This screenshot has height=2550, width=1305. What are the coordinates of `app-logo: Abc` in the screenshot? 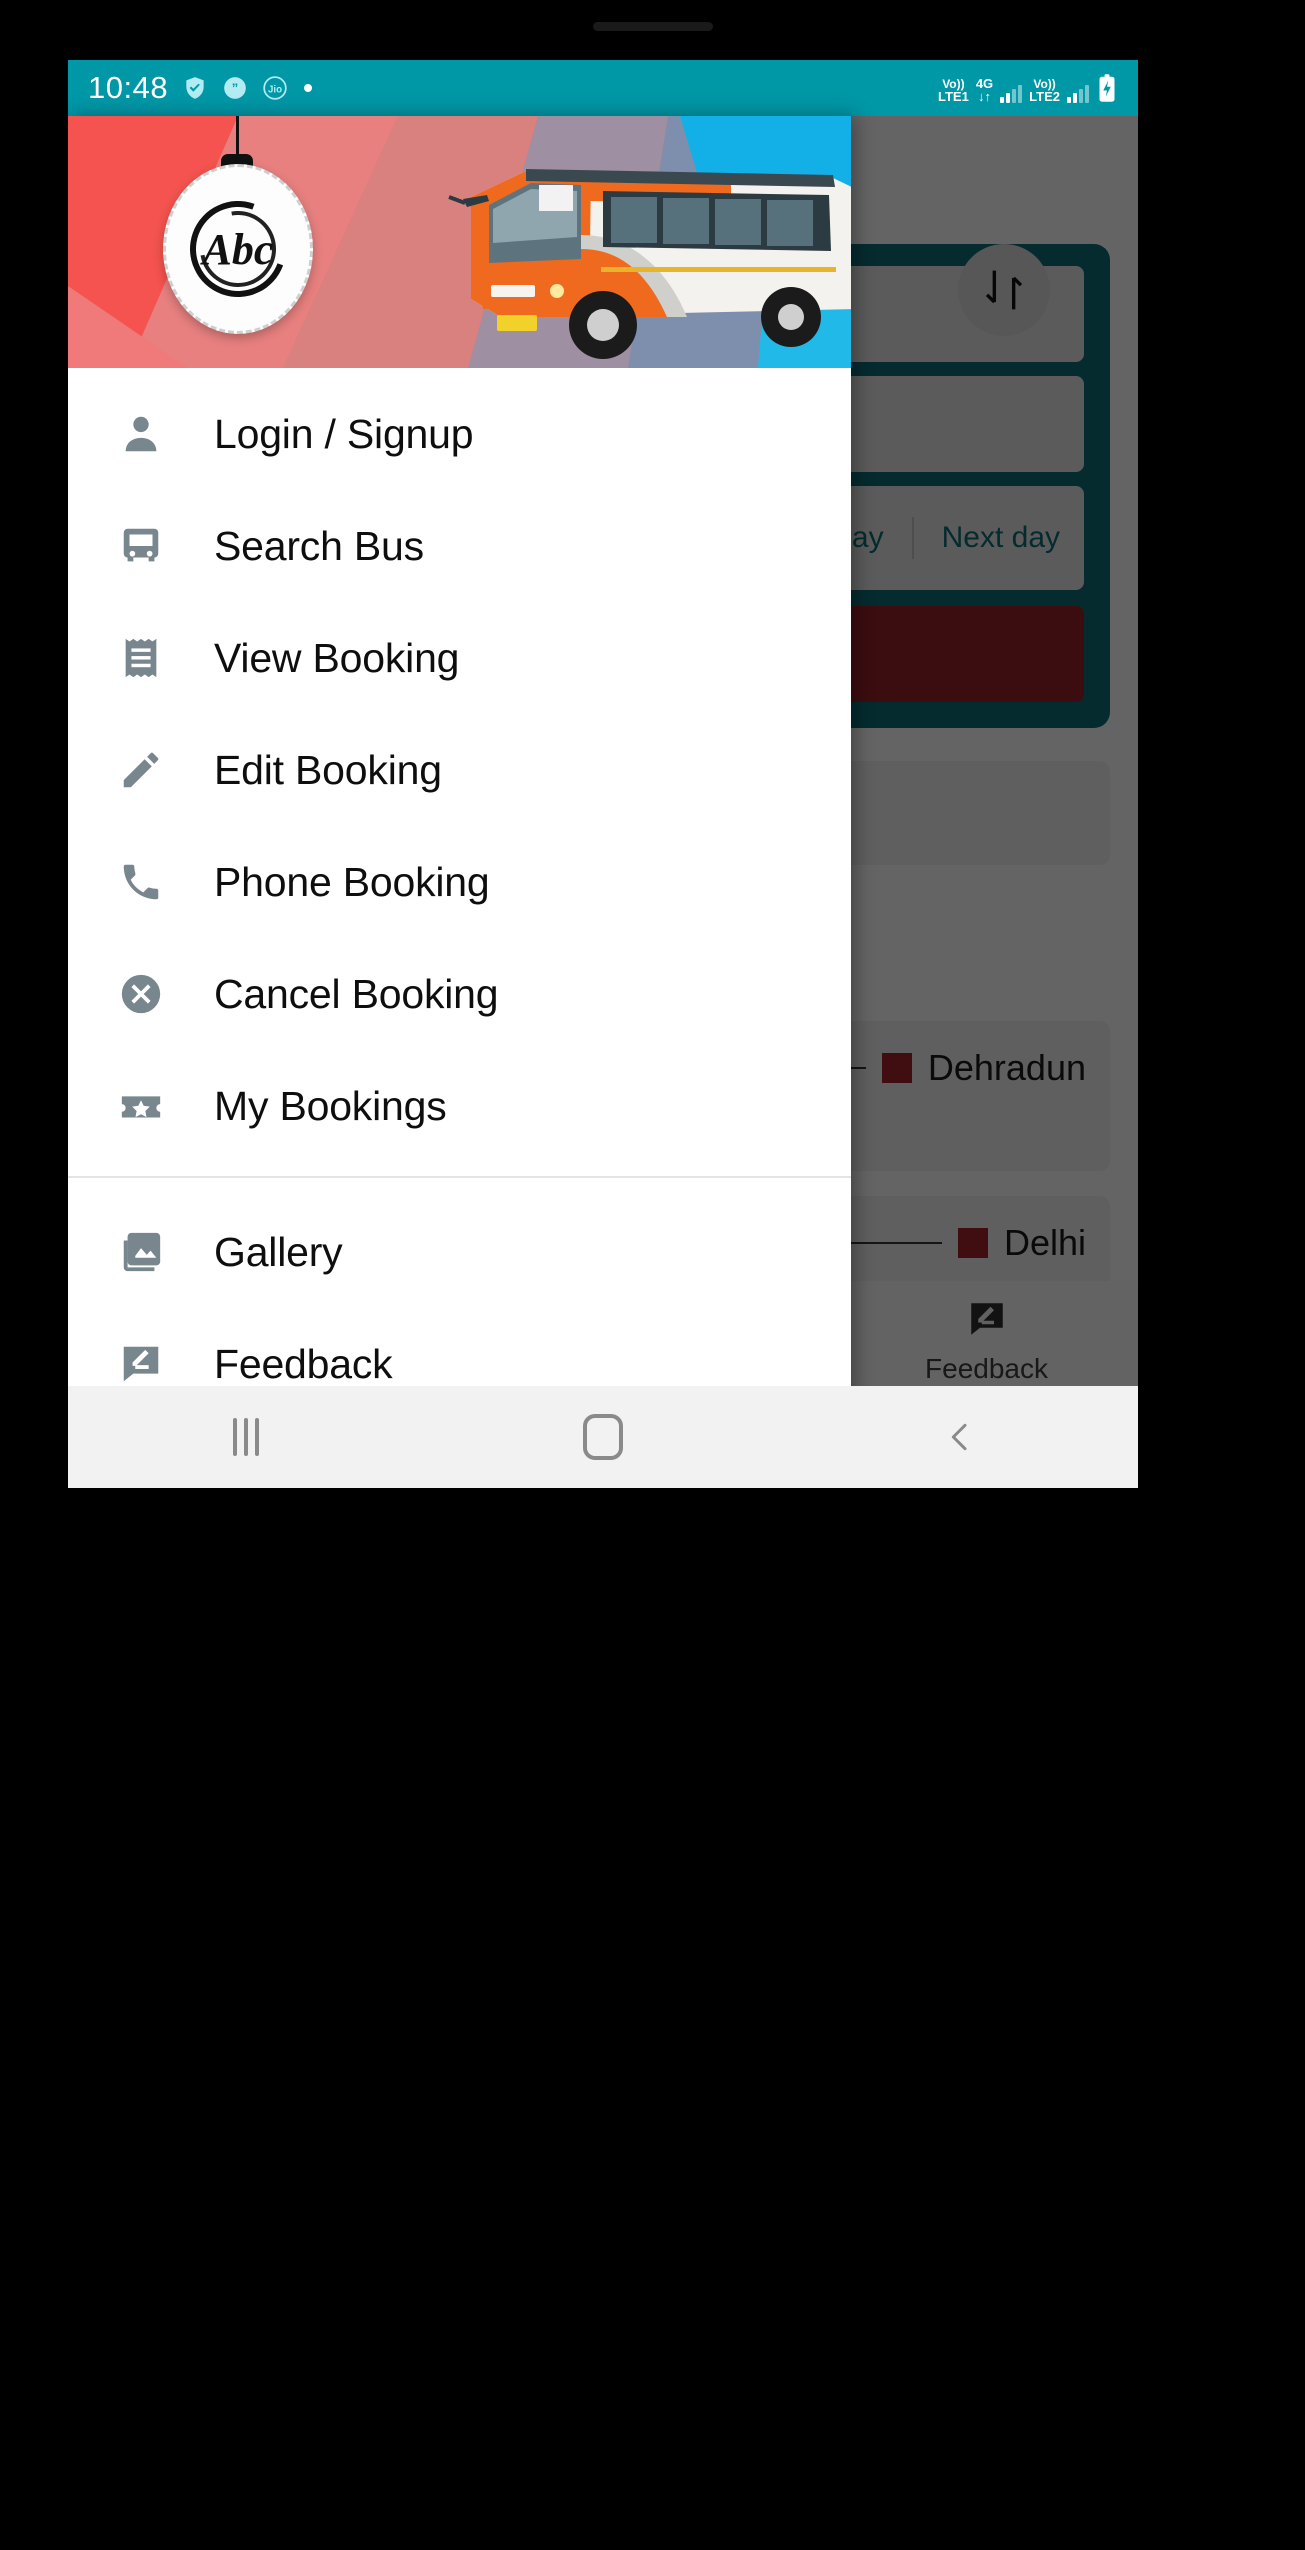 It's located at (238, 249).